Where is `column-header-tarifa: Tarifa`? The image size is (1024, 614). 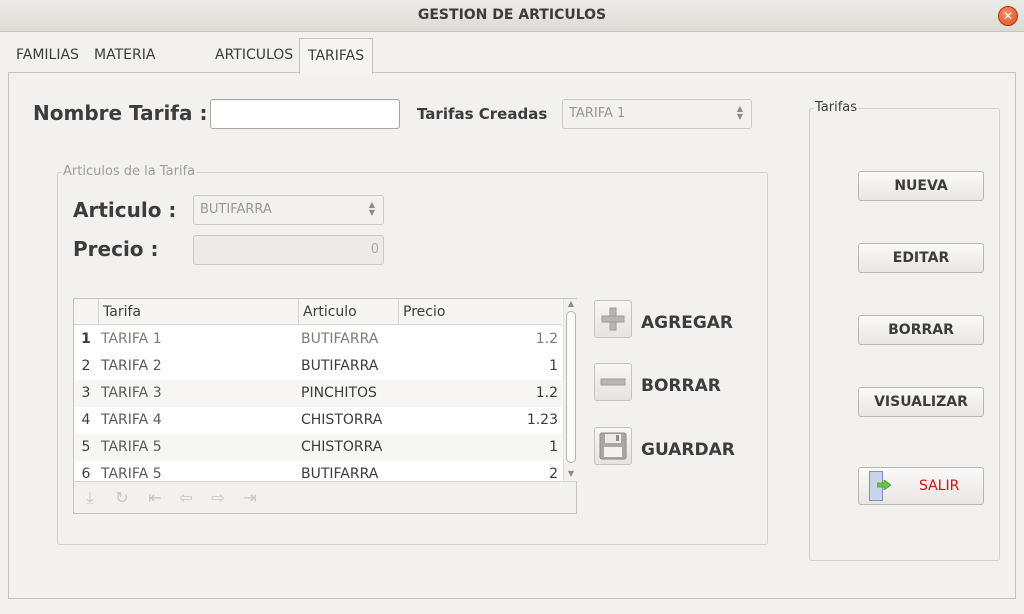
column-header-tarifa: Tarifa is located at coordinates (198, 312).